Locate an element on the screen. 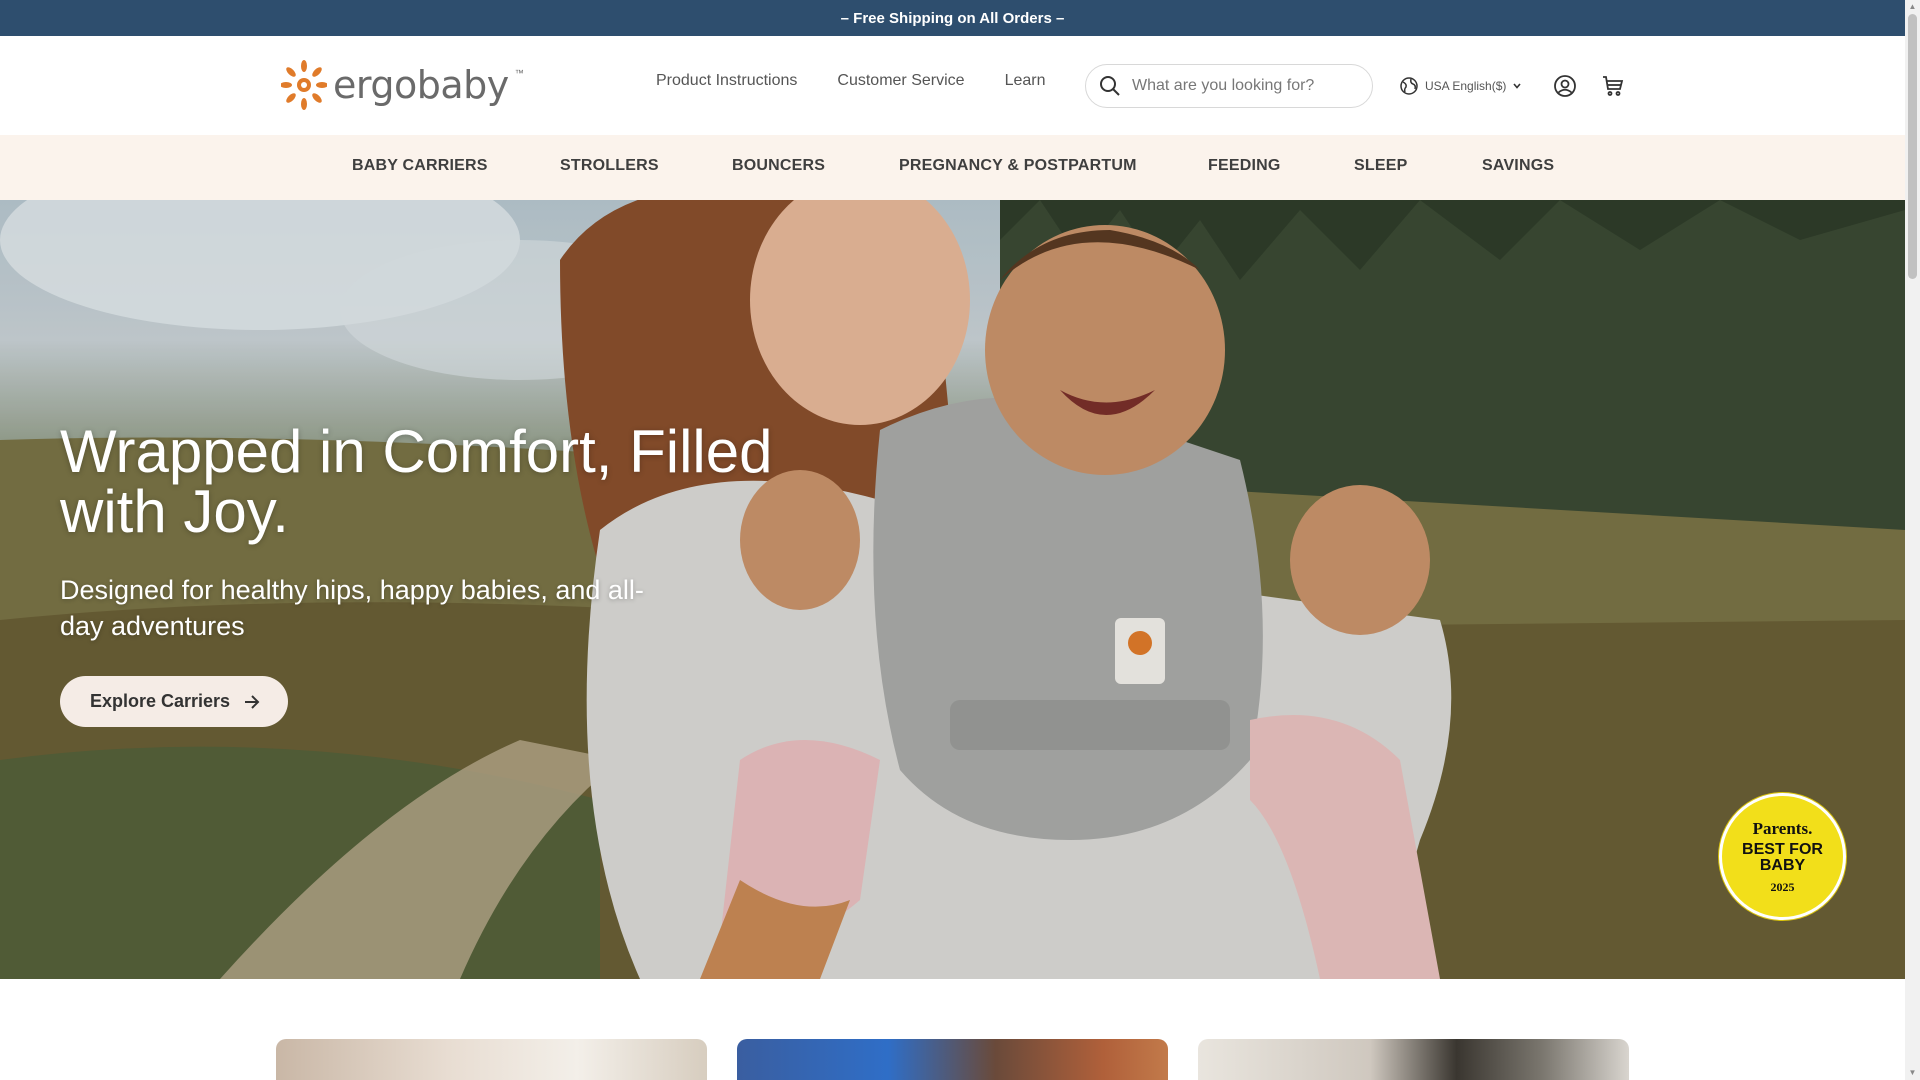  search-box is located at coordinates (1229, 86).